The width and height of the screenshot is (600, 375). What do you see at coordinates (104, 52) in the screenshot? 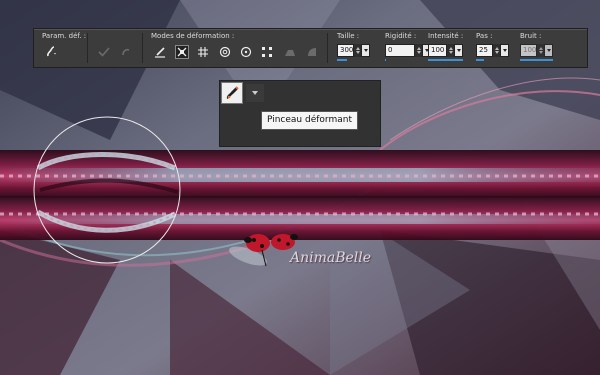
I see `apply-icon` at bounding box center [104, 52].